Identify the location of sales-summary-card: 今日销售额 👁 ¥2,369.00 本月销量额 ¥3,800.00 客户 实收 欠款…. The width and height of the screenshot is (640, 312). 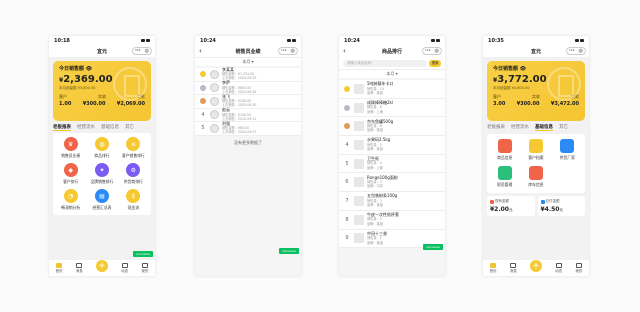
(102, 91).